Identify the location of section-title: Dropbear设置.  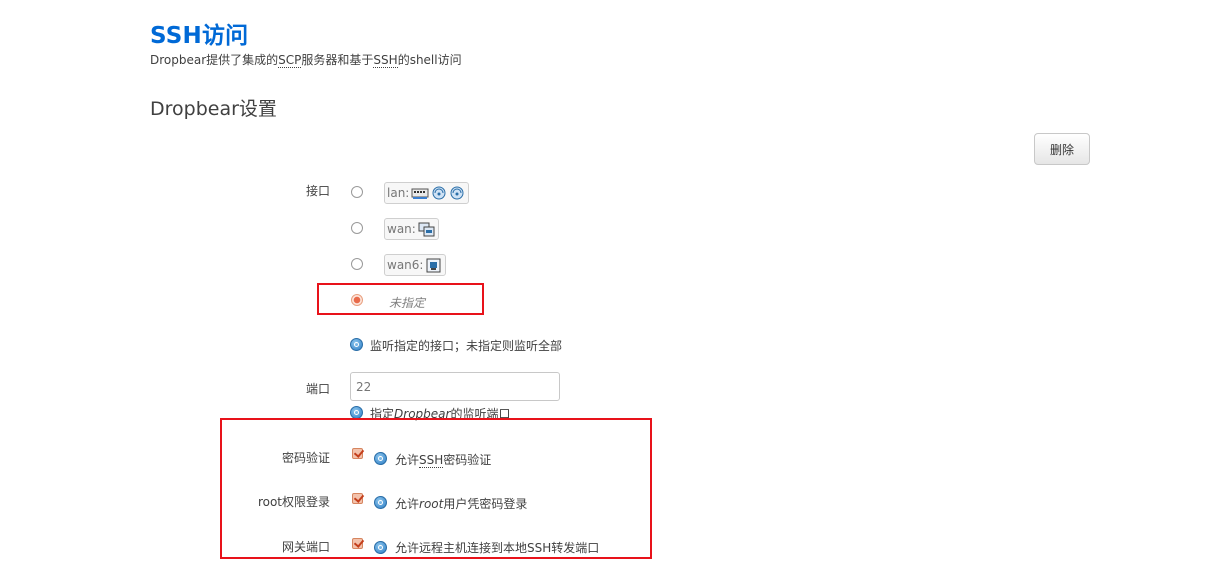
(213, 109).